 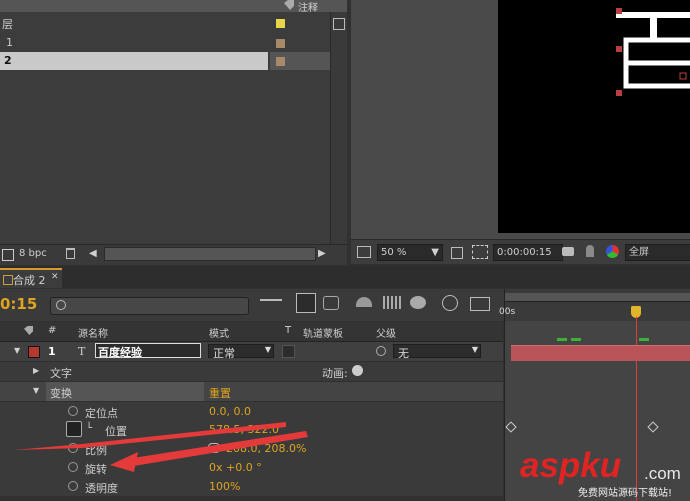 What do you see at coordinates (149, 306) in the screenshot?
I see `layer-search-input` at bounding box center [149, 306].